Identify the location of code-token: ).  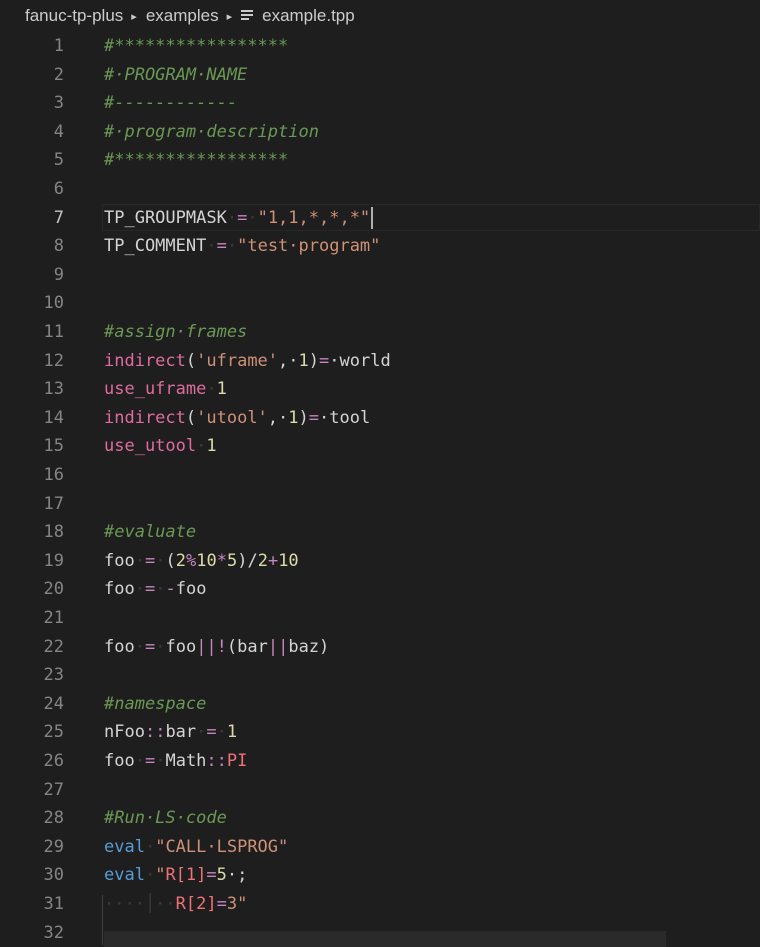
(303, 417).